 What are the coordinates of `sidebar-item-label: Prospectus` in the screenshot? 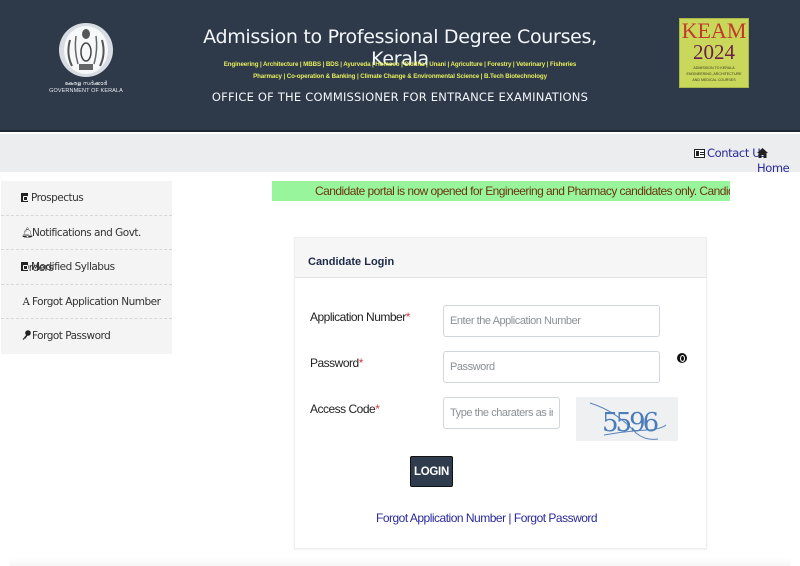 It's located at (57, 198).